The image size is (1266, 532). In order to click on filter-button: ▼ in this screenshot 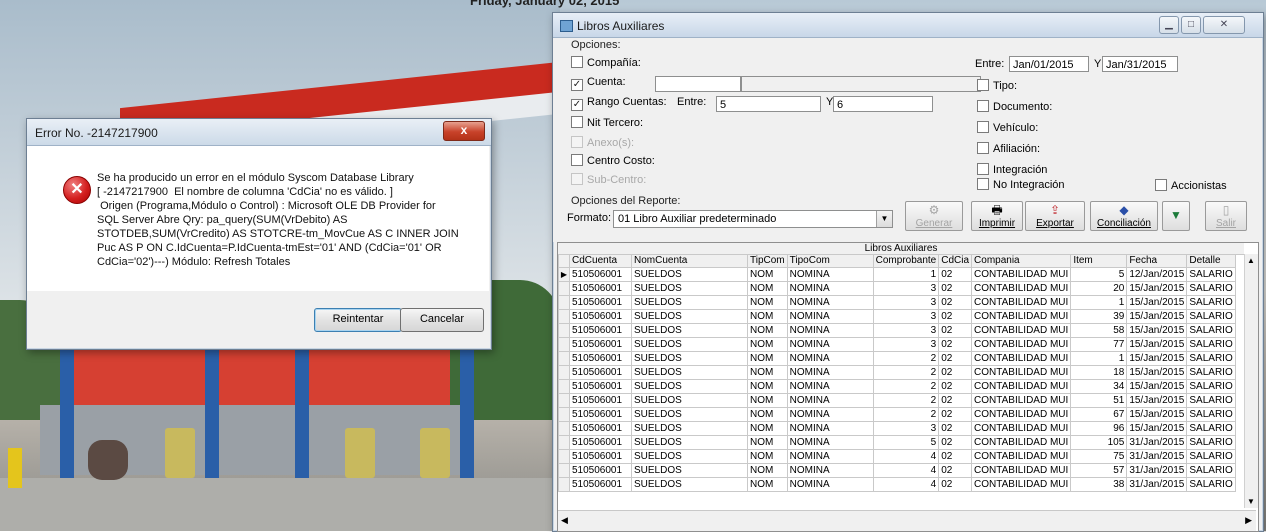, I will do `click(1176, 216)`.